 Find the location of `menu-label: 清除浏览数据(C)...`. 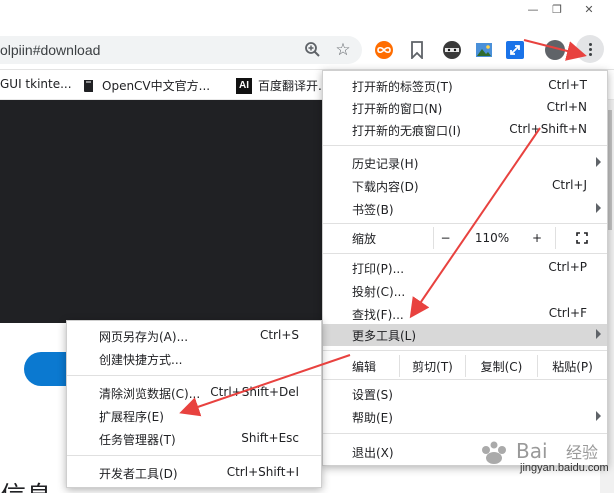

menu-label: 清除浏览数据(C)... is located at coordinates (150, 394).